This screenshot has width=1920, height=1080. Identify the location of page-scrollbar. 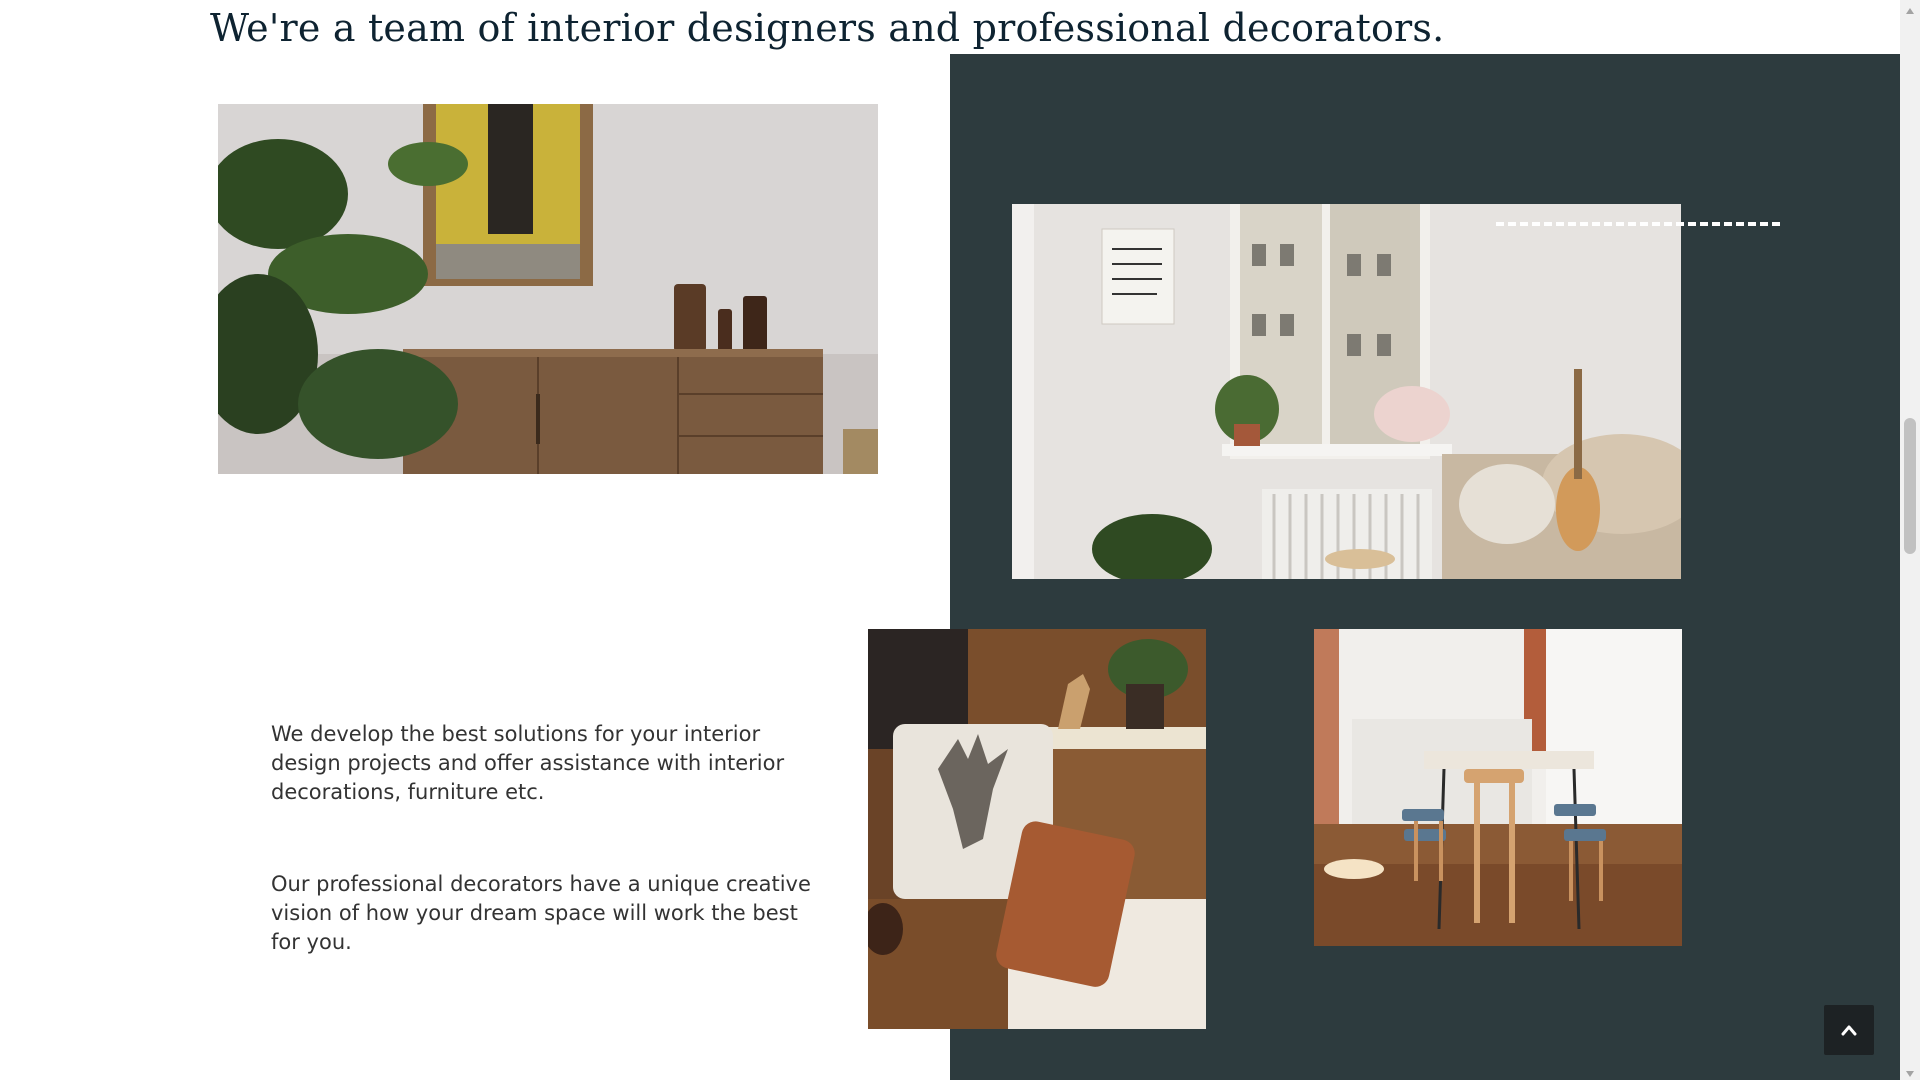
(1910, 540).